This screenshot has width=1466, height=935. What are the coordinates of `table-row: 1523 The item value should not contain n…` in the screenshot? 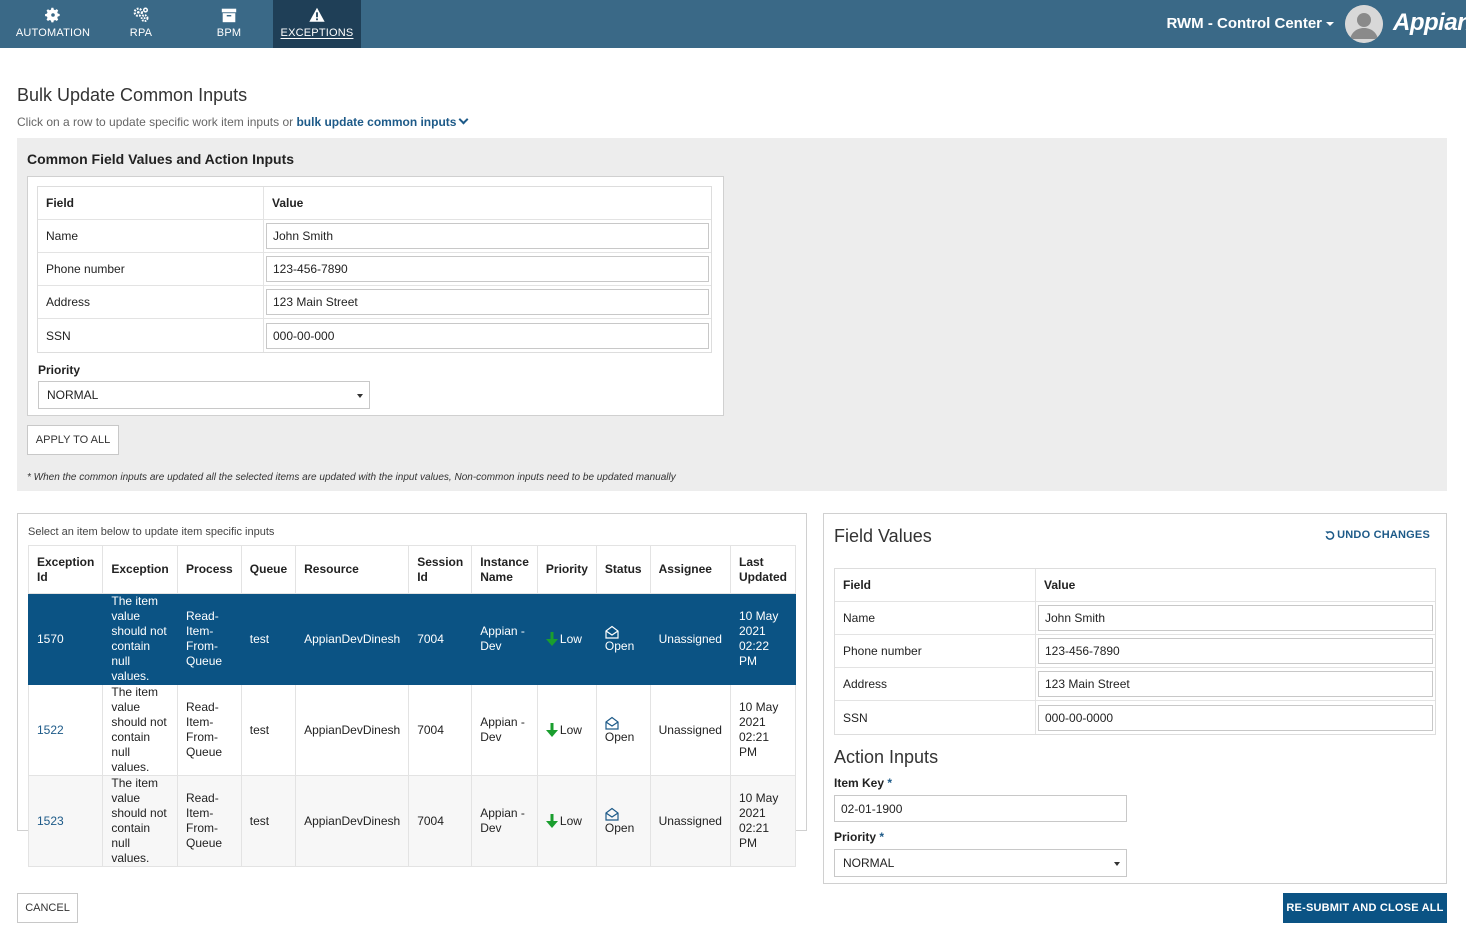 It's located at (412, 821).